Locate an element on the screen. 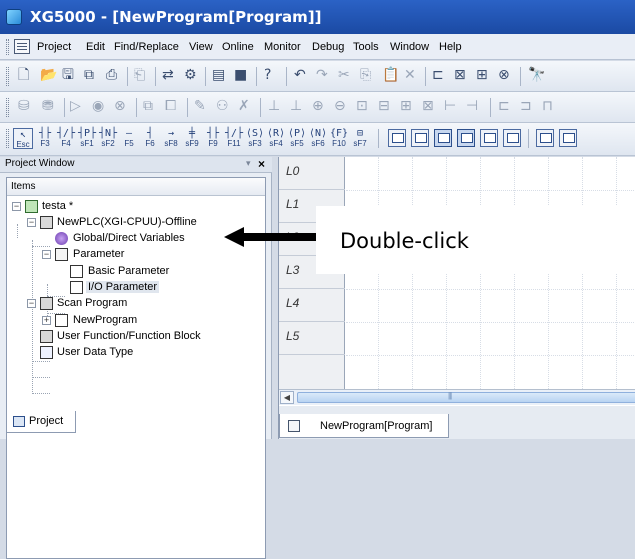  view-i-icon: ⊢ is located at coordinates (450, 106).